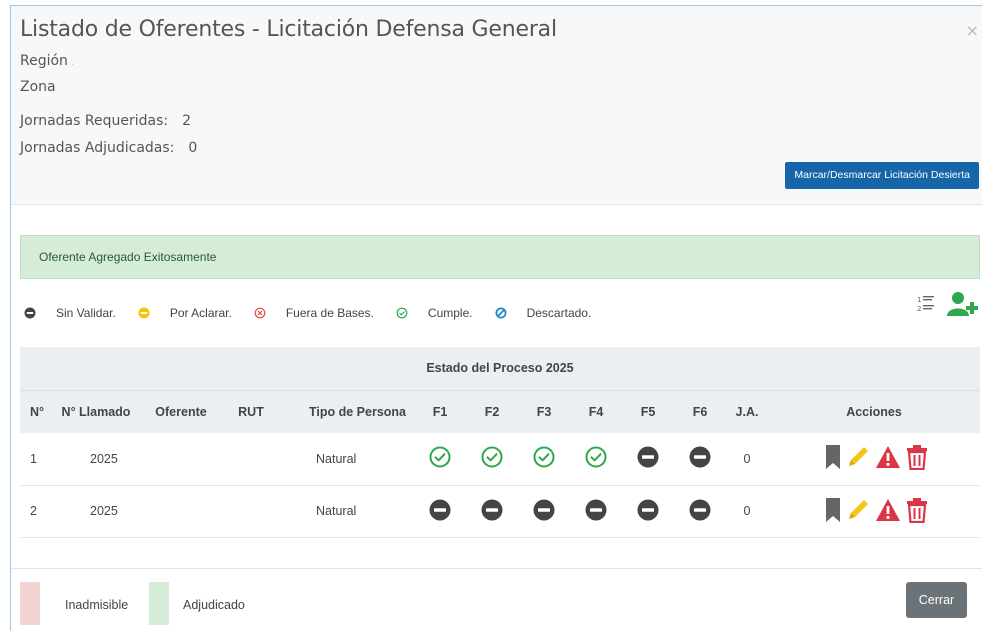 The height and width of the screenshot is (631, 982). Describe the element at coordinates (450, 313) in the screenshot. I see `legend-label-cumple: Cumple.` at that location.